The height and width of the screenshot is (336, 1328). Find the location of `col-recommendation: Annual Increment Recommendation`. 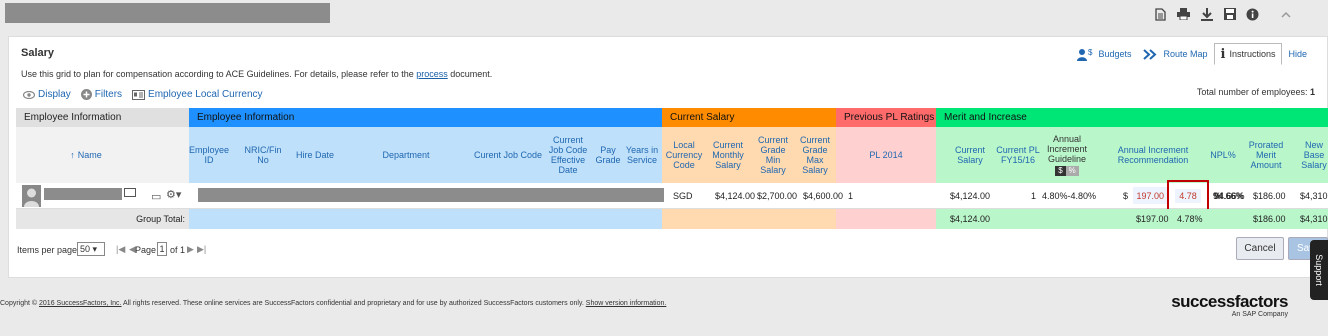

col-recommendation: Annual Increment Recommendation is located at coordinates (1153, 155).